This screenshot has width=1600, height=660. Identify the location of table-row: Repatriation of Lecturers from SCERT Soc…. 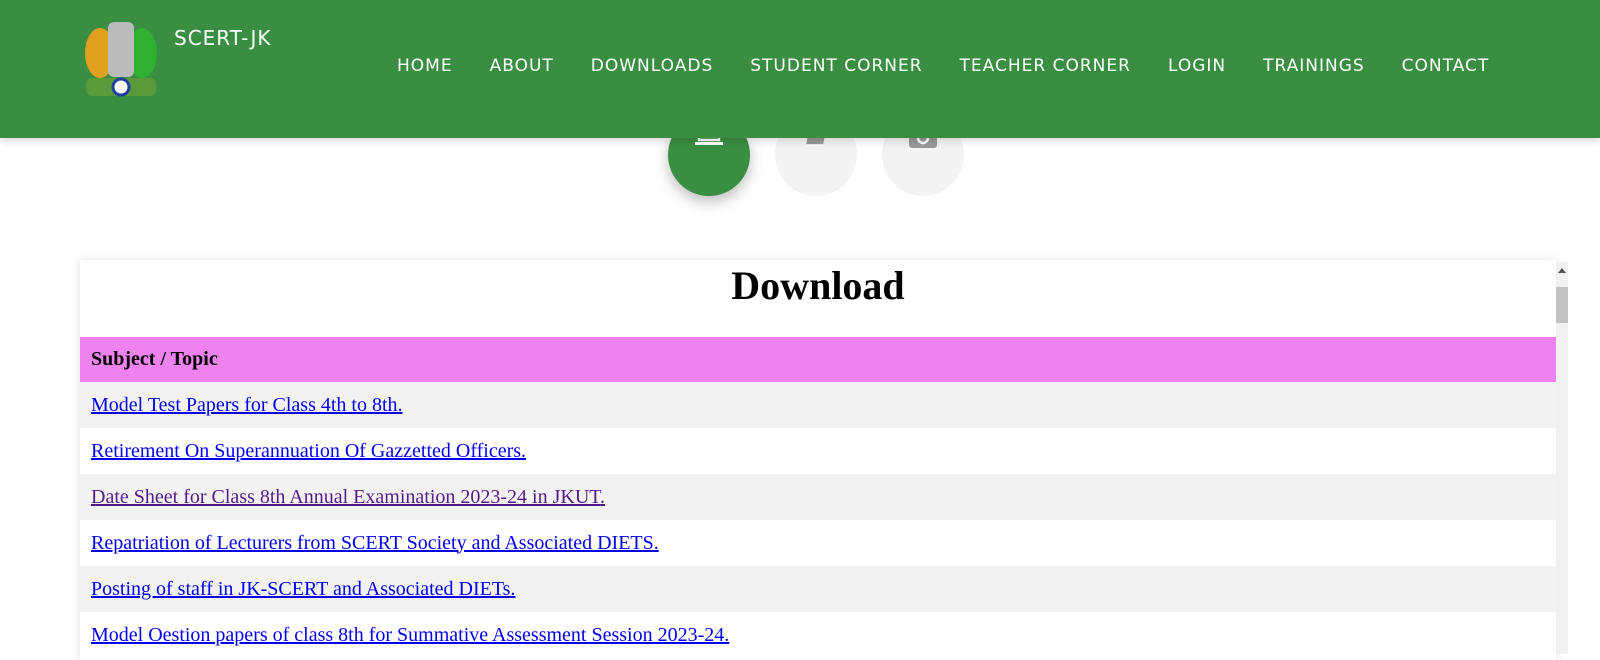
(818, 543).